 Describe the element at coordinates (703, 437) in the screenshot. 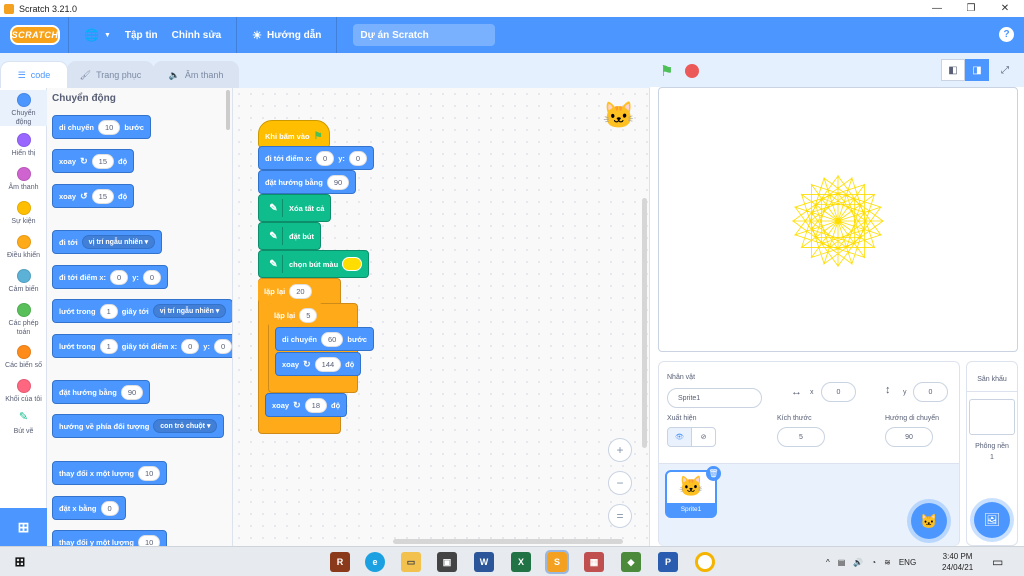

I see `show-hidden-button: ⊘` at that location.